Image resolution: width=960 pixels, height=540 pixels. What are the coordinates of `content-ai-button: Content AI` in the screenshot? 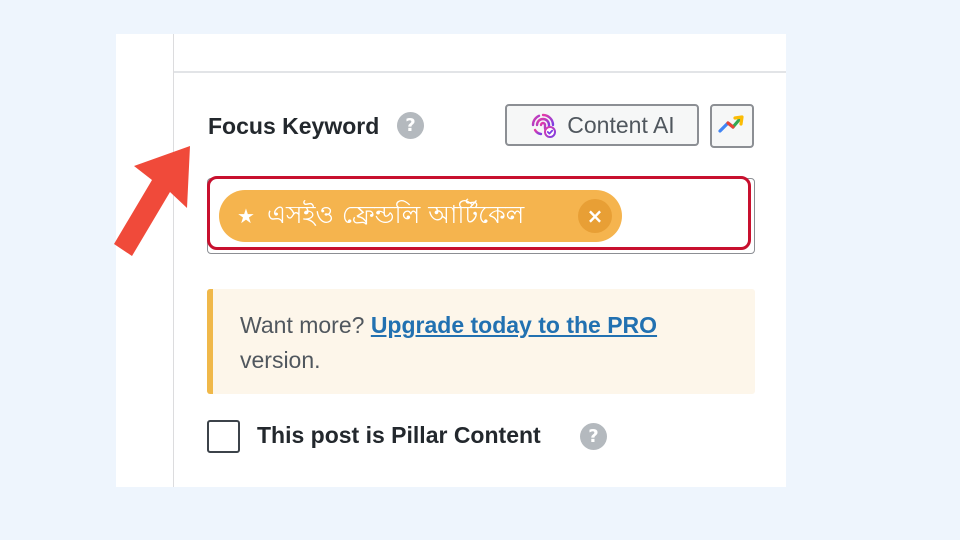 It's located at (602, 125).